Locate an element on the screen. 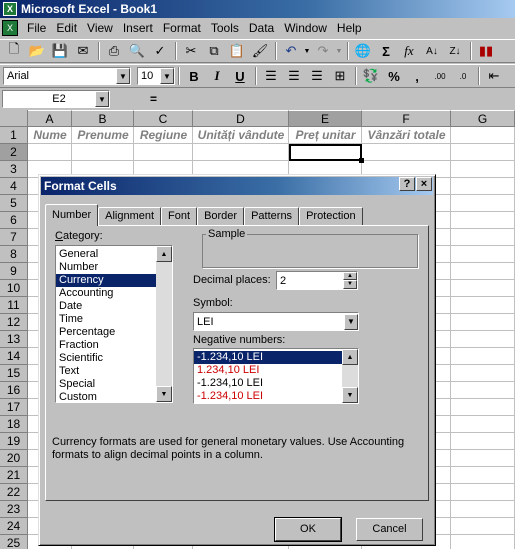 The width and height of the screenshot is (515, 549). sort-ascending-icon: A↓ is located at coordinates (432, 51).